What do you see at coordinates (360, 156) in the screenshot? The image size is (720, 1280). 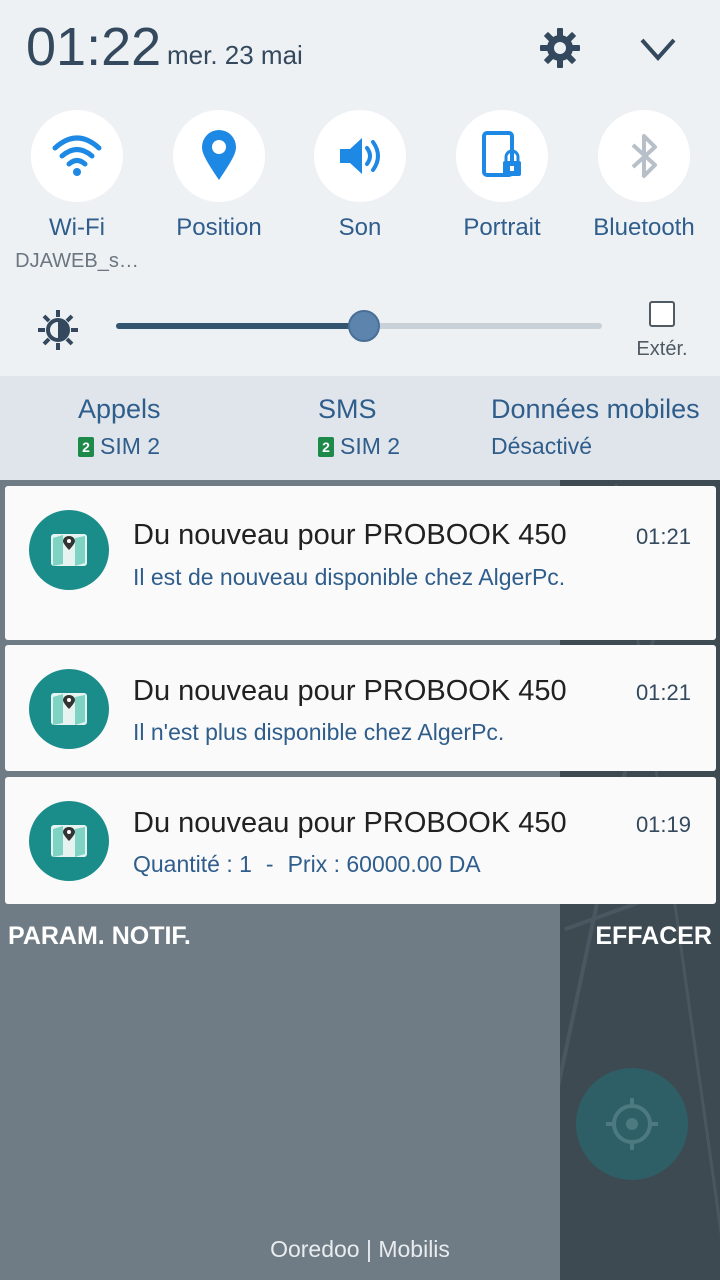 I see `volume-icon` at bounding box center [360, 156].